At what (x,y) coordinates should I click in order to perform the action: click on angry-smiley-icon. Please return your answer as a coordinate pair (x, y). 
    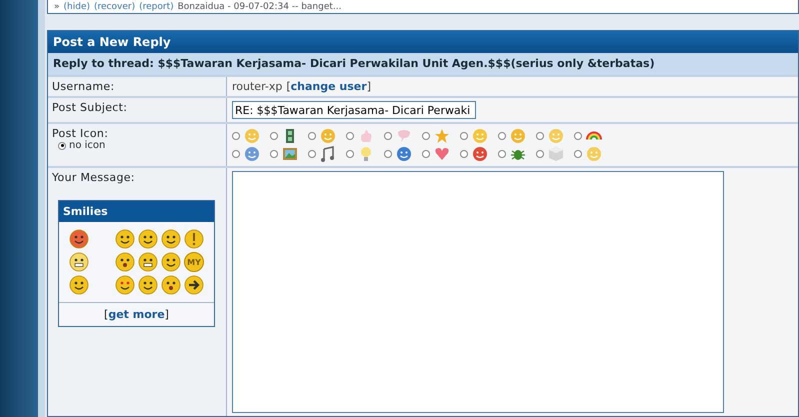
    Looking at the image, I should click on (79, 239).